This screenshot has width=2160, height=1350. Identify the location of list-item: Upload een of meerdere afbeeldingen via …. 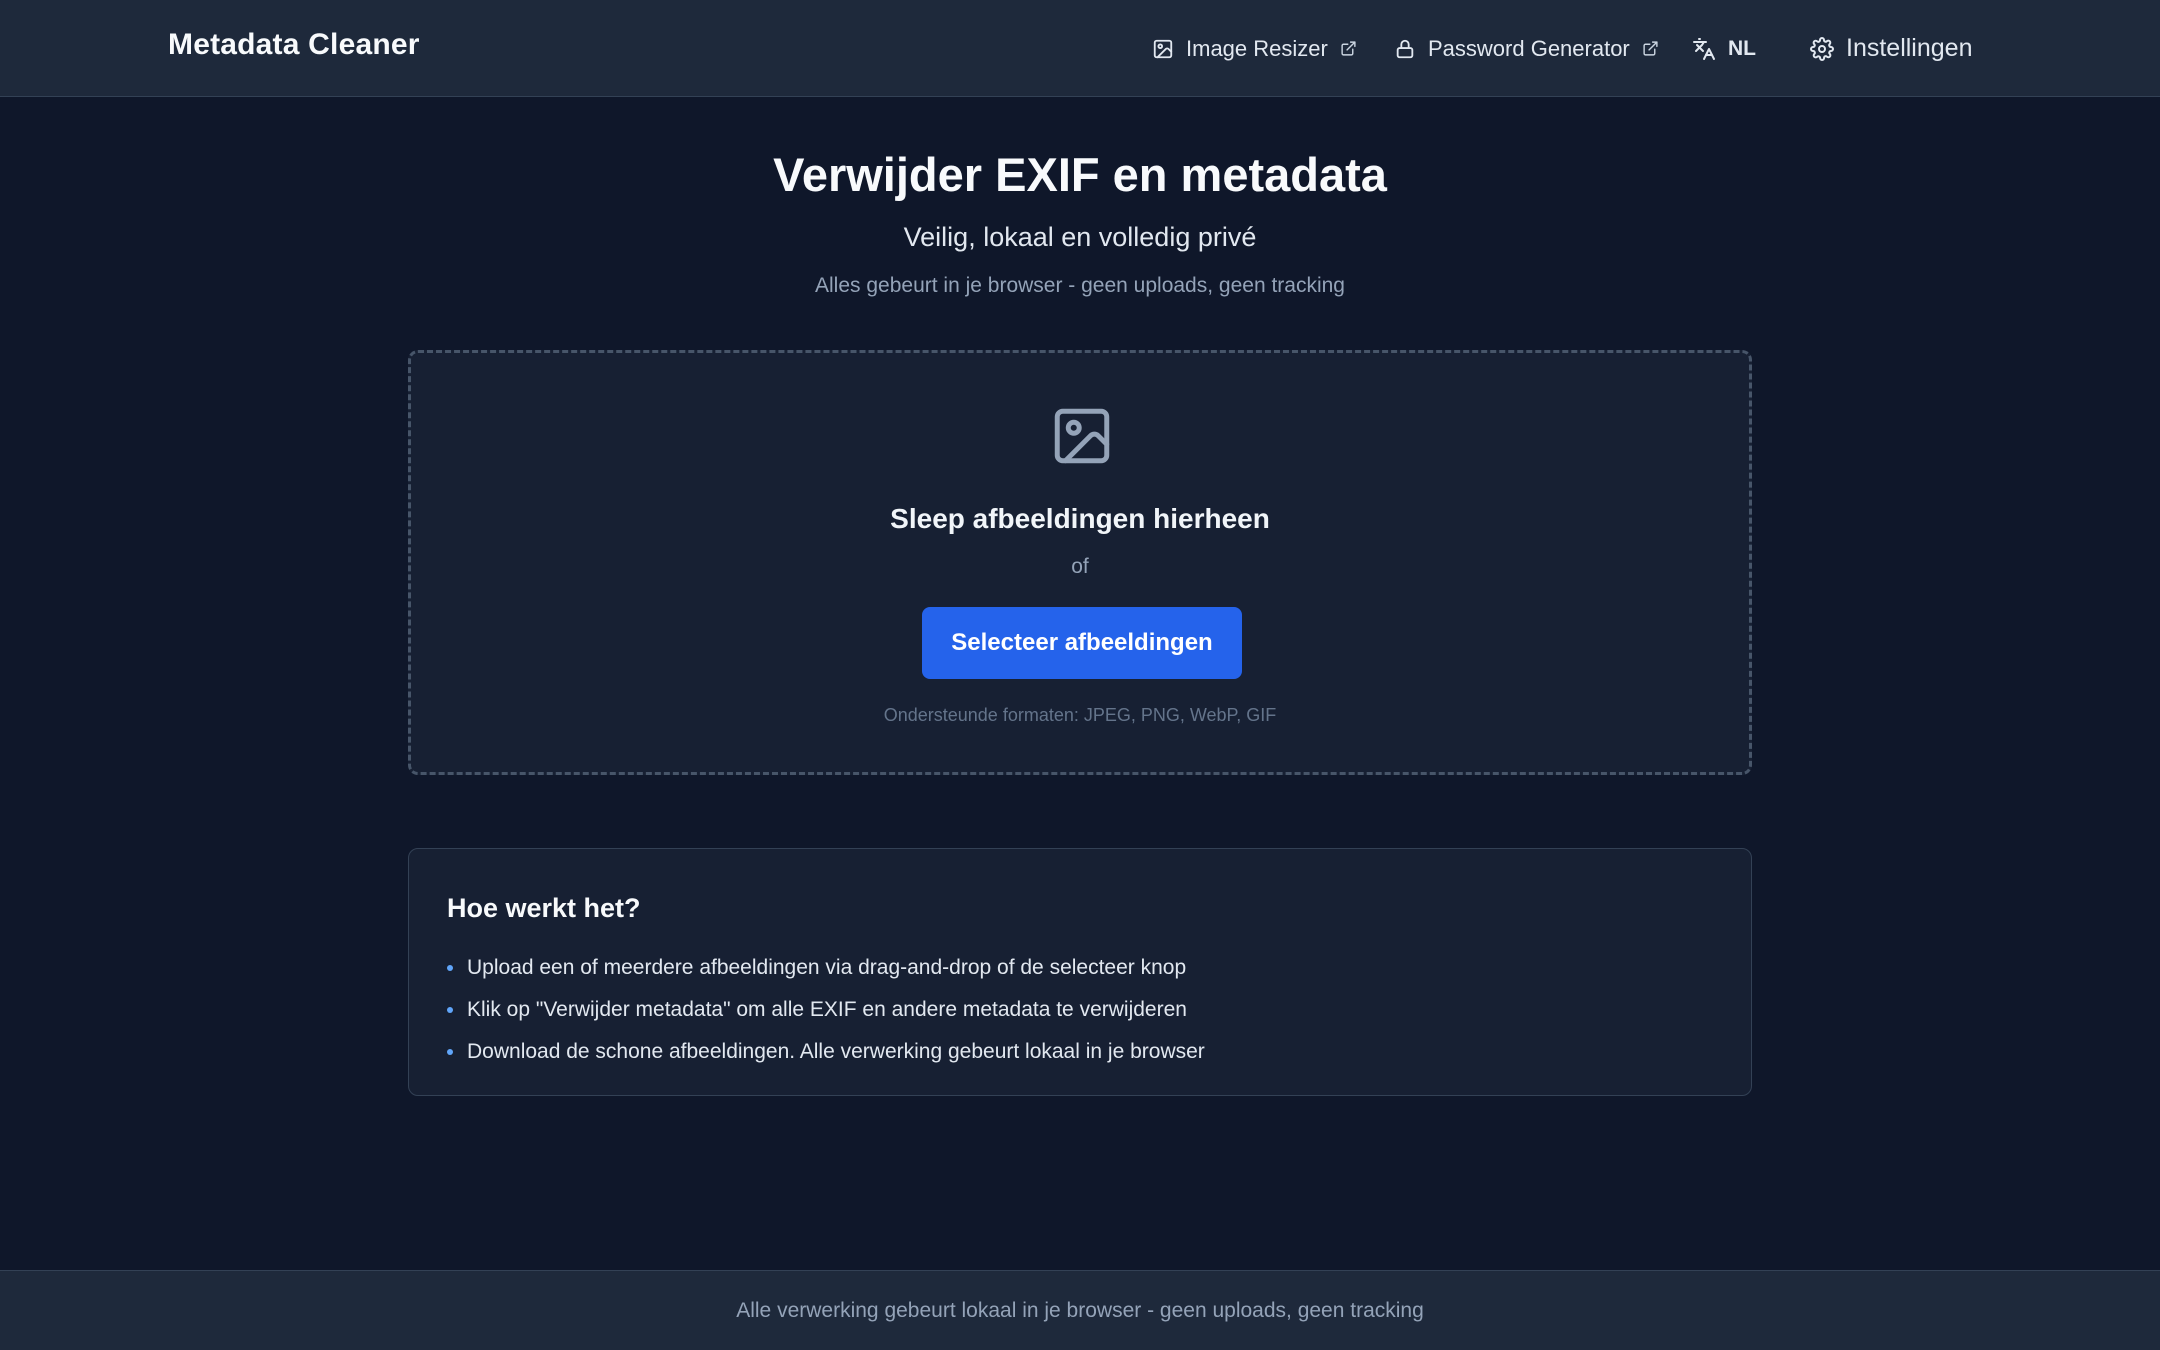
(826, 968).